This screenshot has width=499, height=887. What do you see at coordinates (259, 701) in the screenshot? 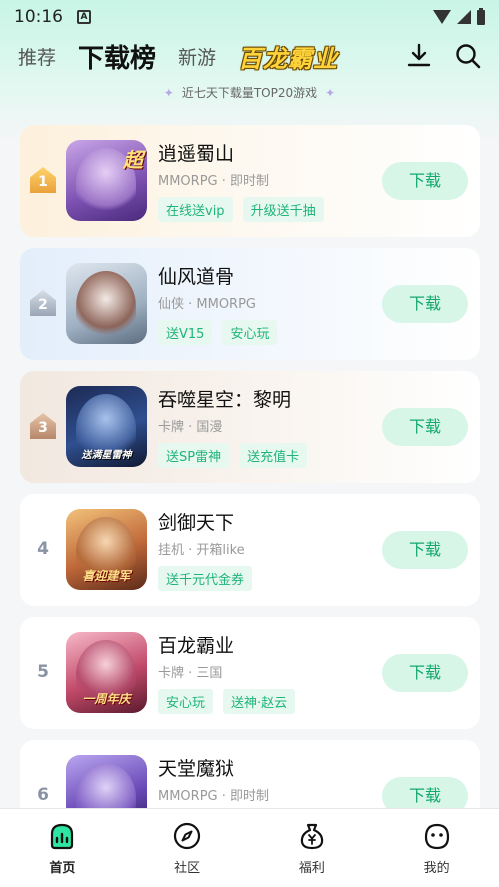
I see `game-tag: 送神·赵云` at bounding box center [259, 701].